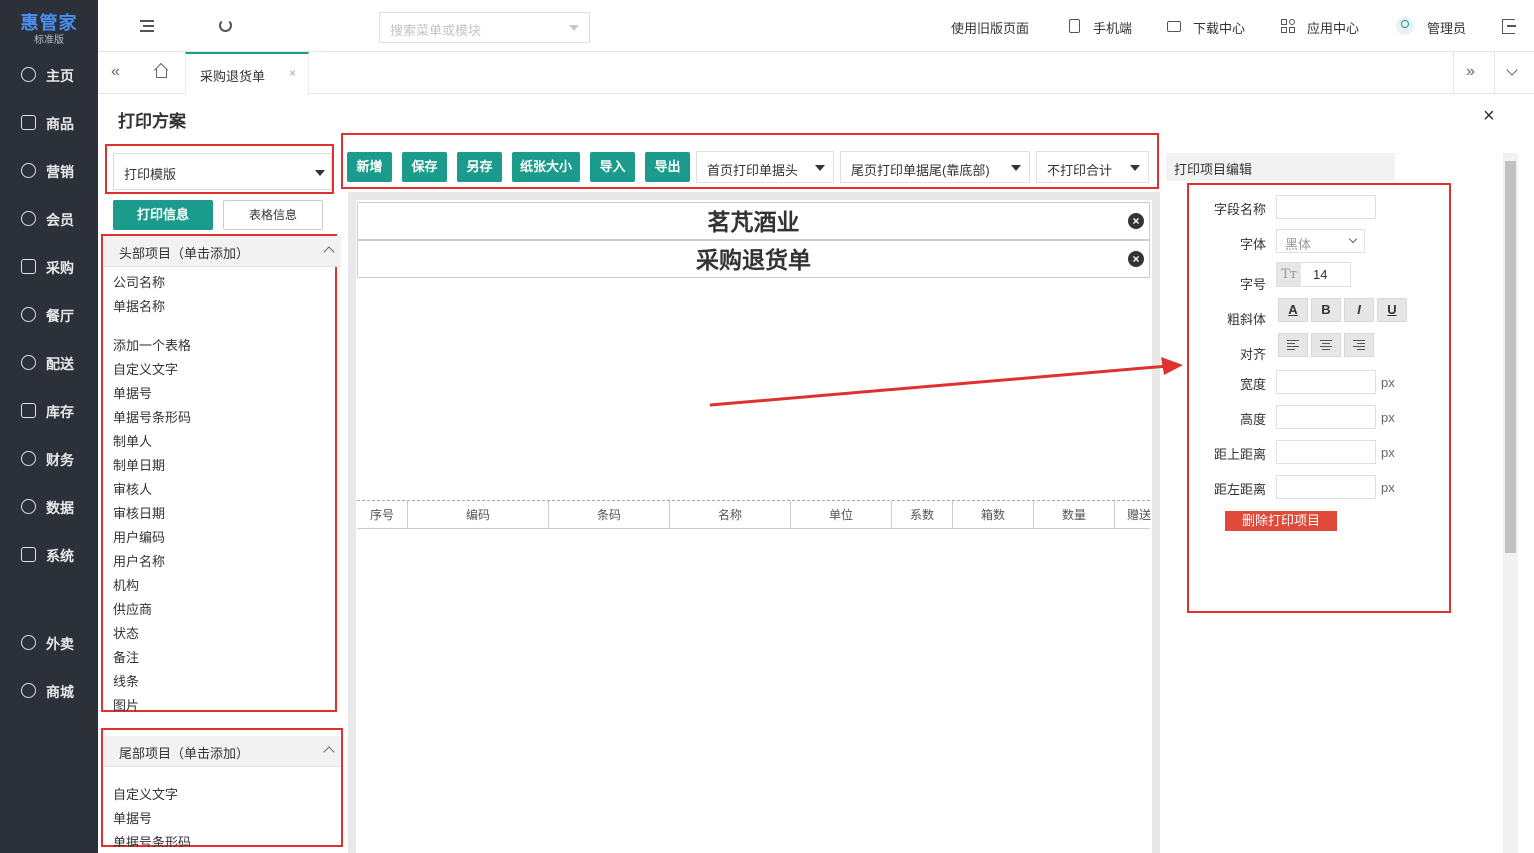  What do you see at coordinates (1326, 417) in the screenshot?
I see `height-input` at bounding box center [1326, 417].